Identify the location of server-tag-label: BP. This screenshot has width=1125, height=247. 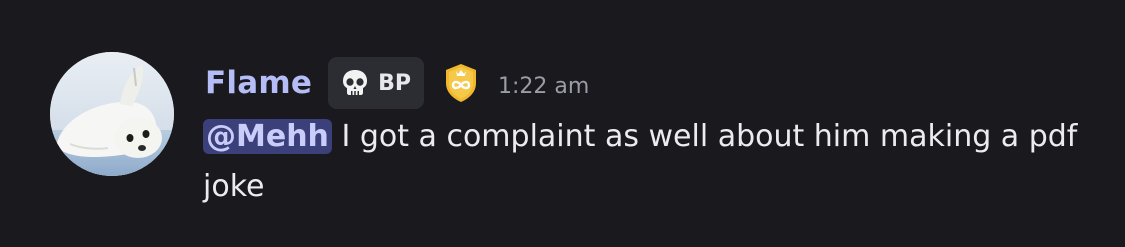
(394, 83).